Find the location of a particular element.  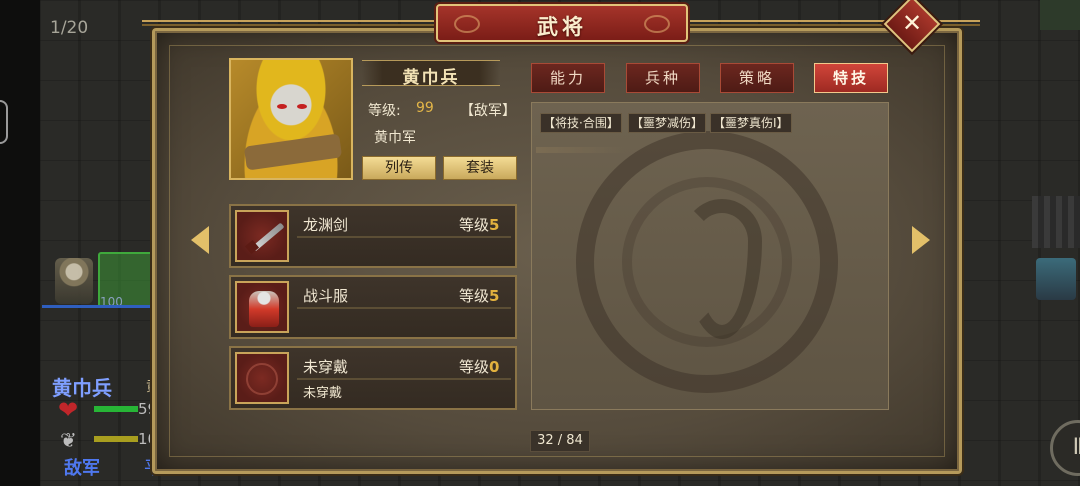

skill-tag: 【噩梦减伤】 is located at coordinates (667, 123).